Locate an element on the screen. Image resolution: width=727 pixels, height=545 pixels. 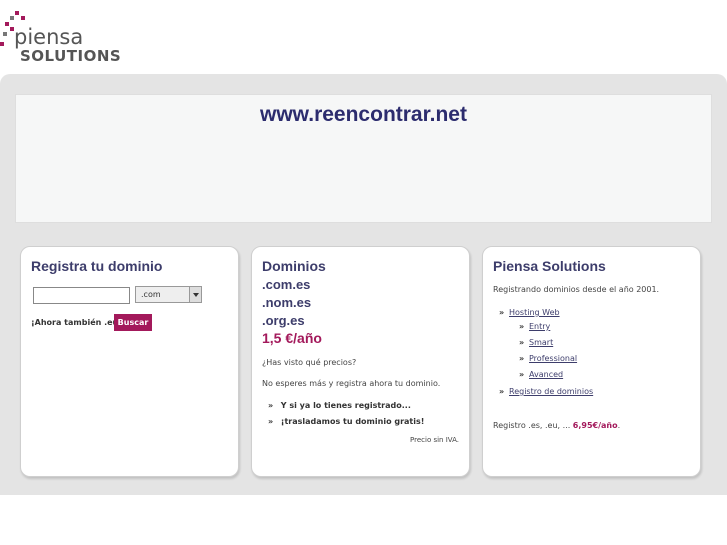
register-domain-heading: Registra tu dominio is located at coordinates (97, 266).